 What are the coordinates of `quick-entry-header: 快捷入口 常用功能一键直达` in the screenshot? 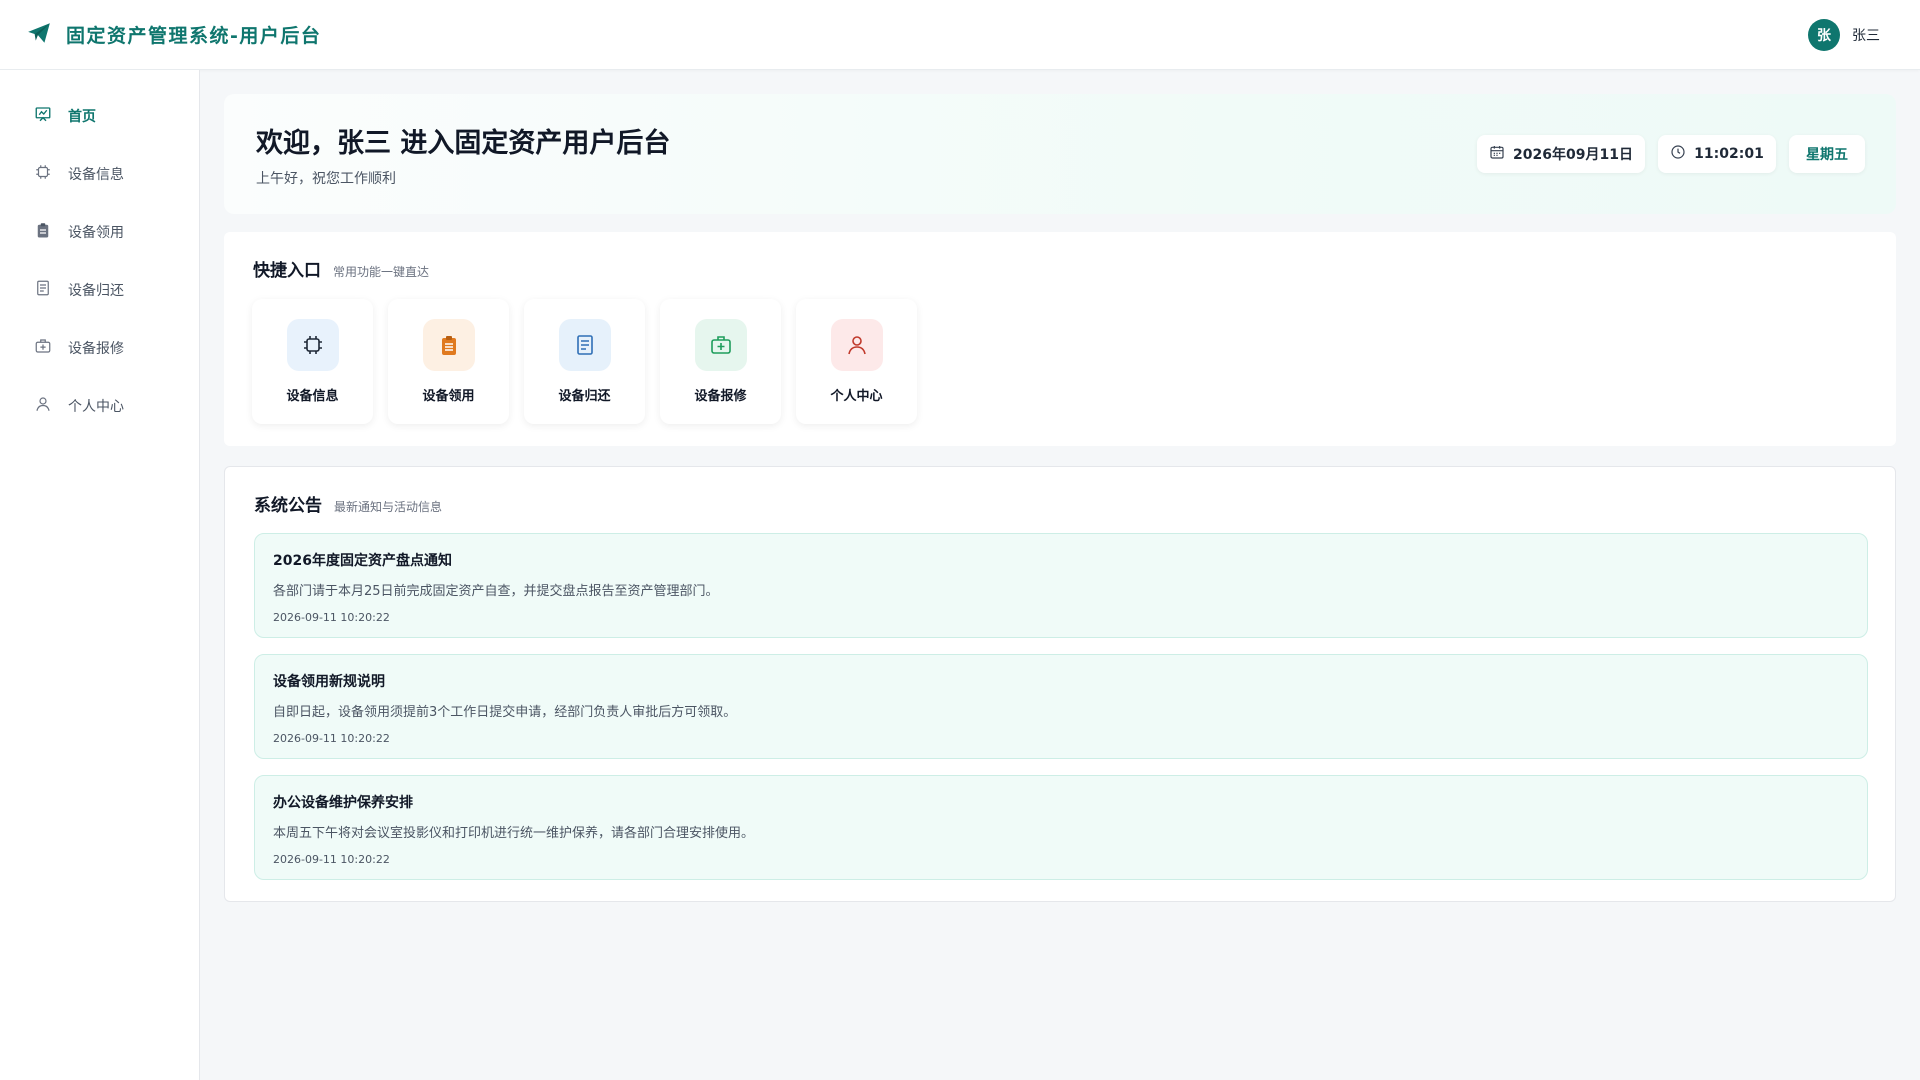 It's located at (341, 268).